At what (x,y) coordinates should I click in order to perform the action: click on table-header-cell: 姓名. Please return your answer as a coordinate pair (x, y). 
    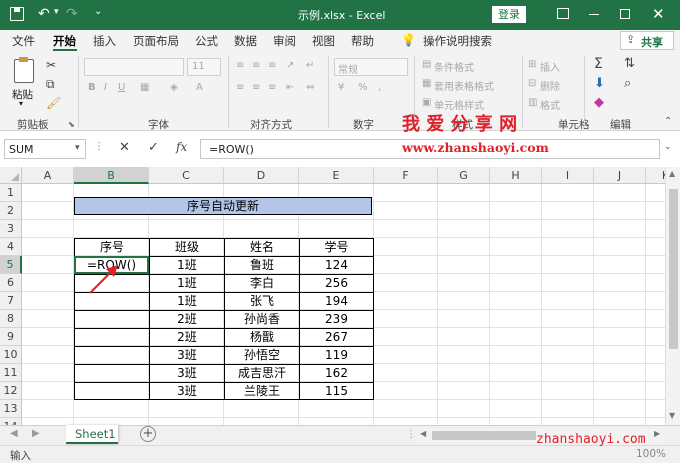
    Looking at the image, I should click on (261, 247).